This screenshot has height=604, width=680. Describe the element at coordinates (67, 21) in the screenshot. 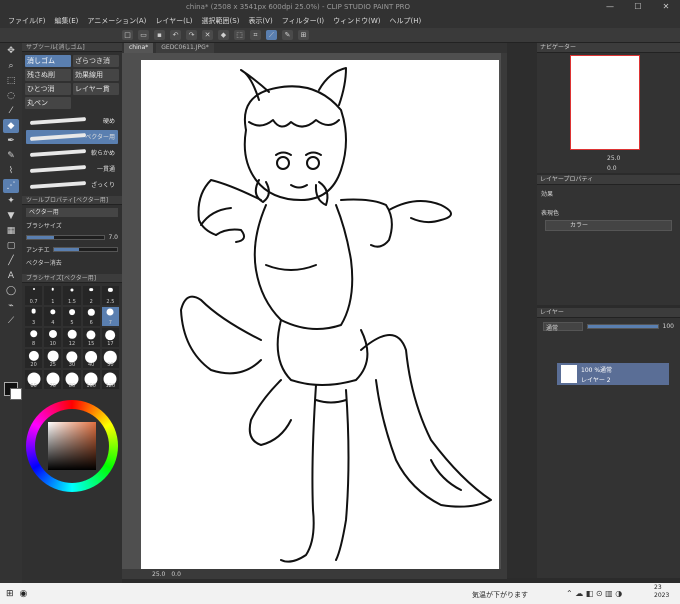

I see `menu-edit: 編集(E)` at that location.